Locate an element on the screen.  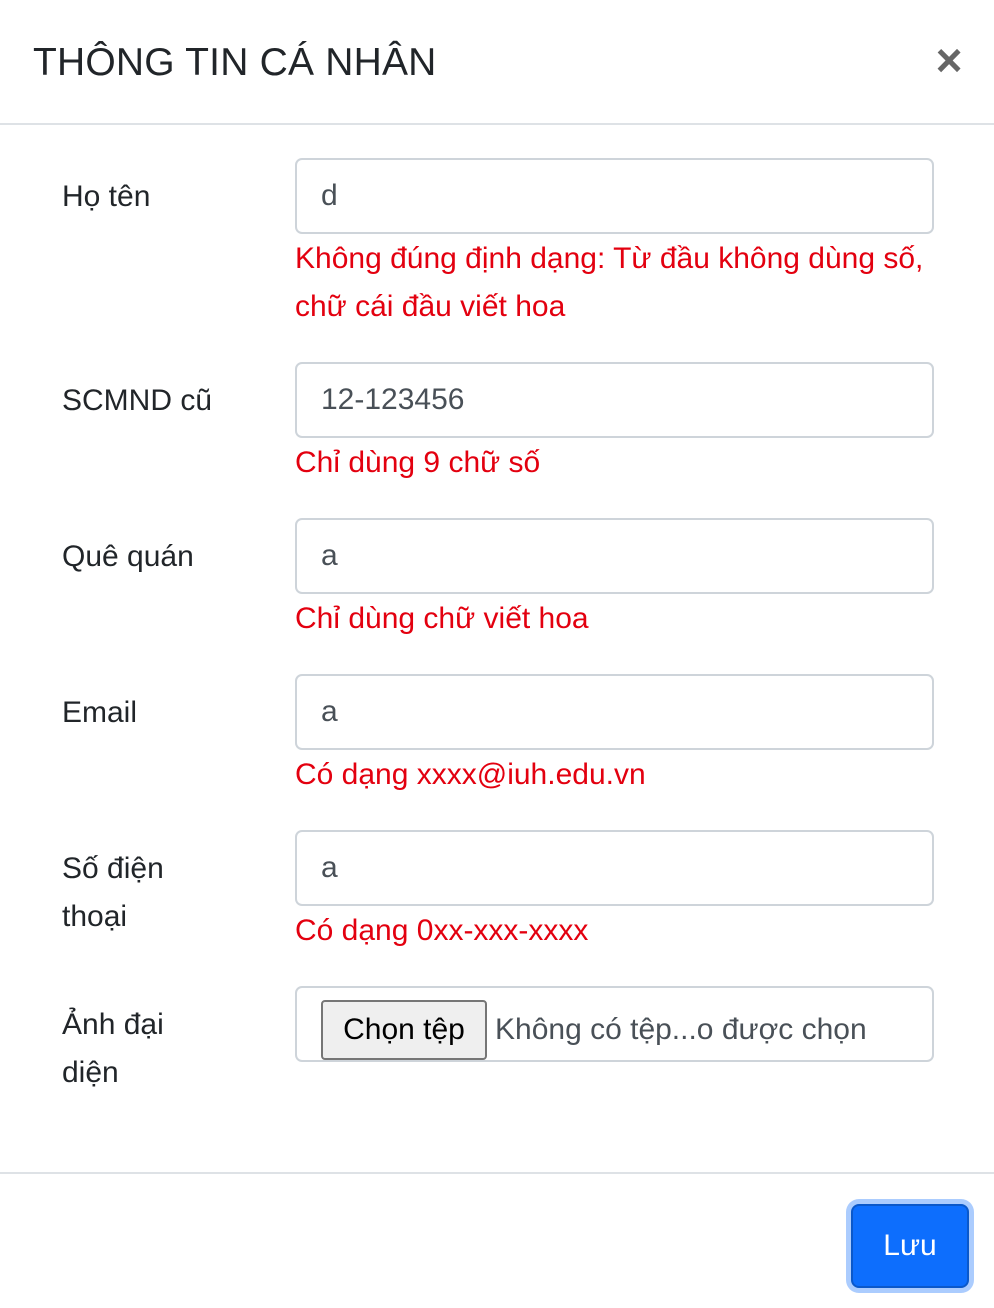
email-input is located at coordinates (614, 712).